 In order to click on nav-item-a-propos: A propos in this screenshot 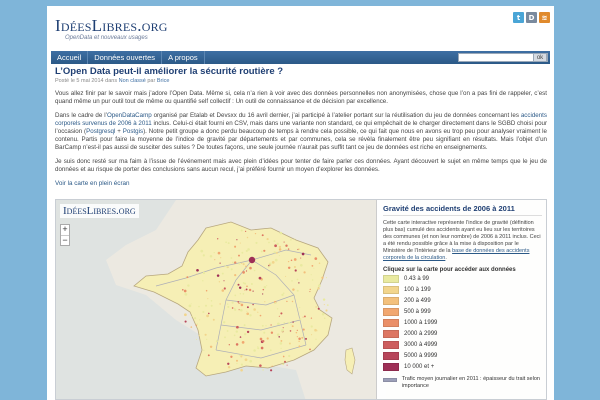, I will do `click(183, 57)`.